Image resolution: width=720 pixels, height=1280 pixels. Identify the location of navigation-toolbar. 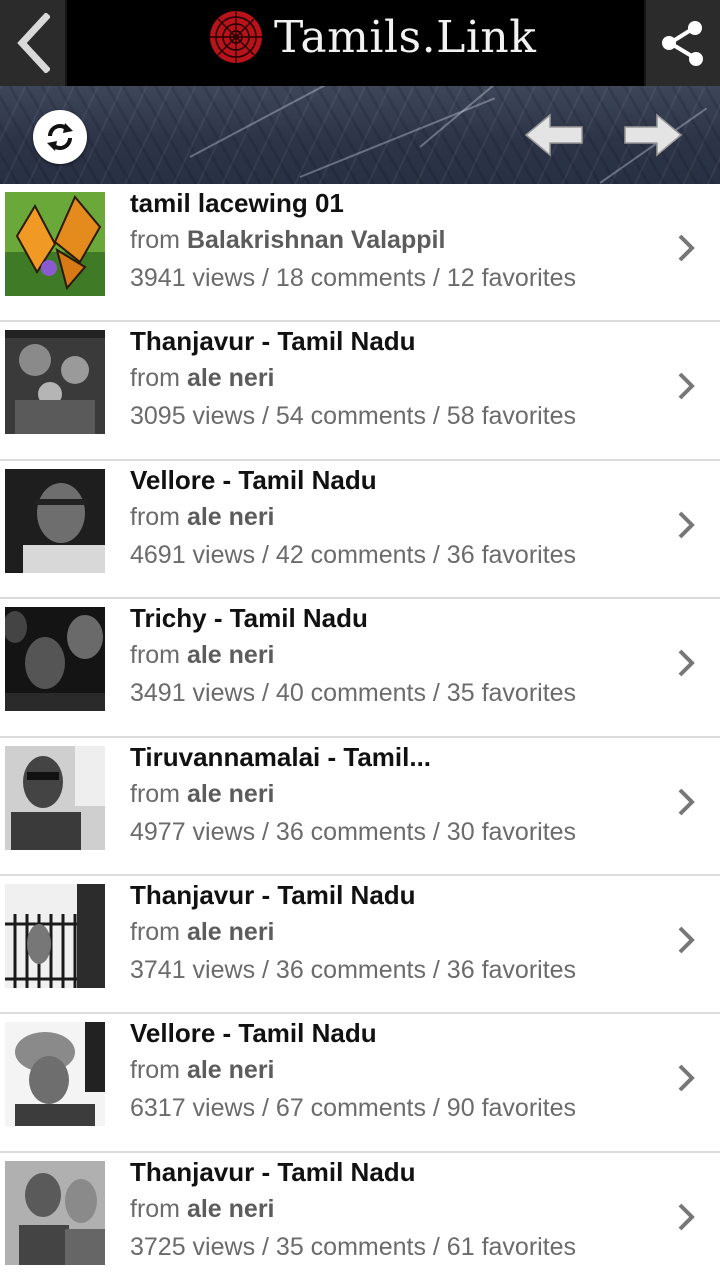
(360, 135).